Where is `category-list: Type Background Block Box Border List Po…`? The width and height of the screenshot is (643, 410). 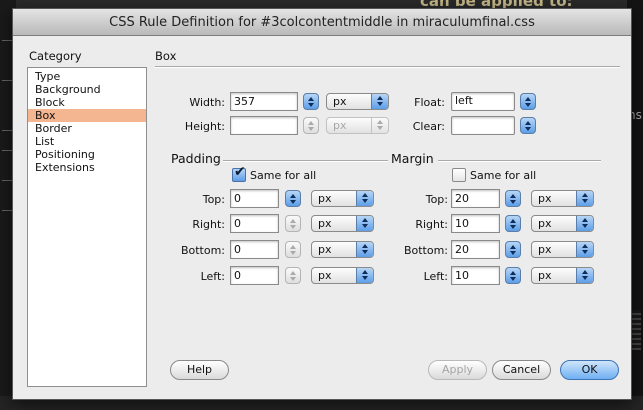 category-list: Type Background Block Box Border List Po… is located at coordinates (87, 227).